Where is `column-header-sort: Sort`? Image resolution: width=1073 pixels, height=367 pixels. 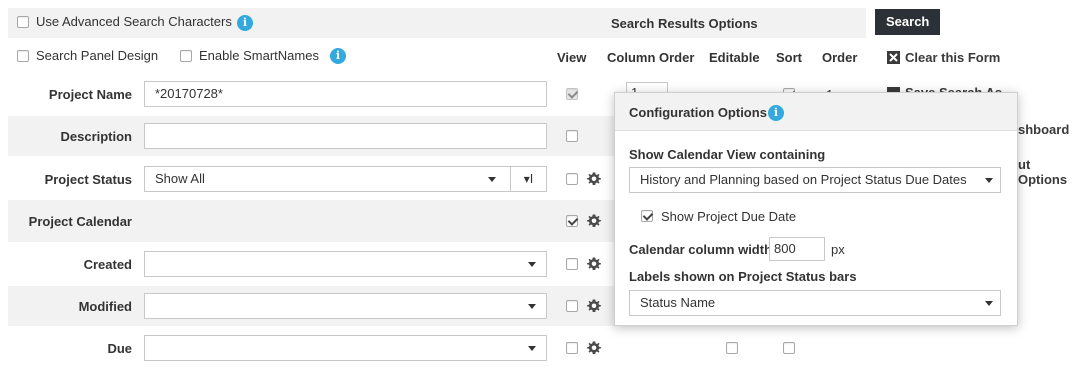
column-header-sort: Sort is located at coordinates (789, 57).